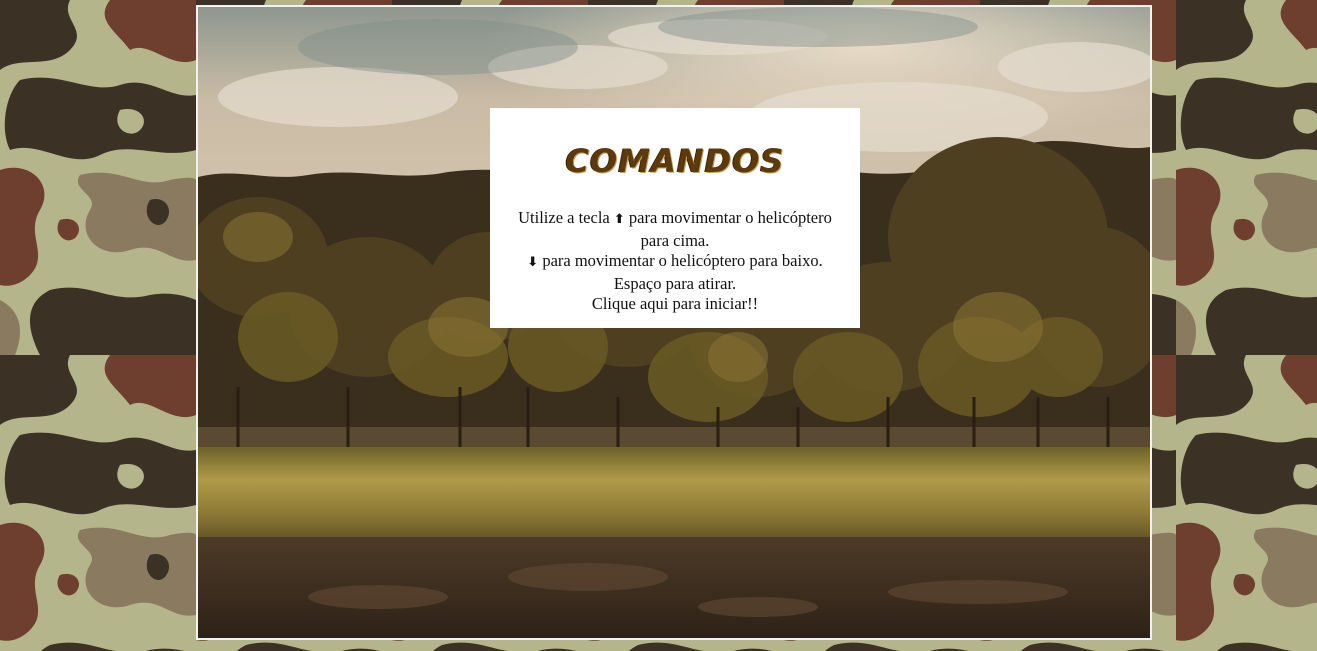 This screenshot has width=1317, height=651. Describe the element at coordinates (533, 262) in the screenshot. I see `down-arrow-icon: ⬇` at that location.